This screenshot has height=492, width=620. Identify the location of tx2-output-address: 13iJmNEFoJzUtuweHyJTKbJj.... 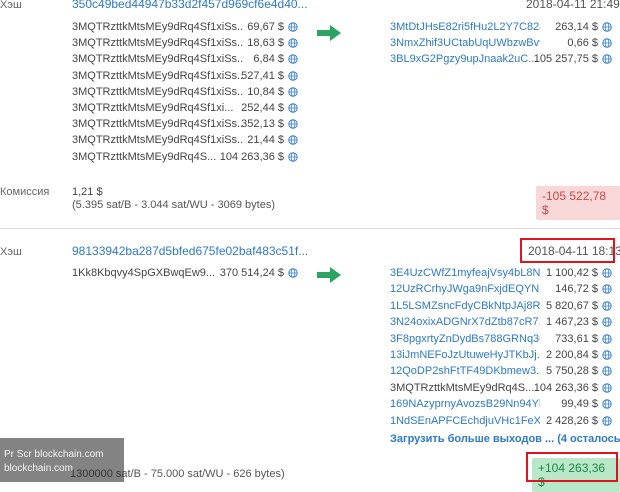
(465, 355).